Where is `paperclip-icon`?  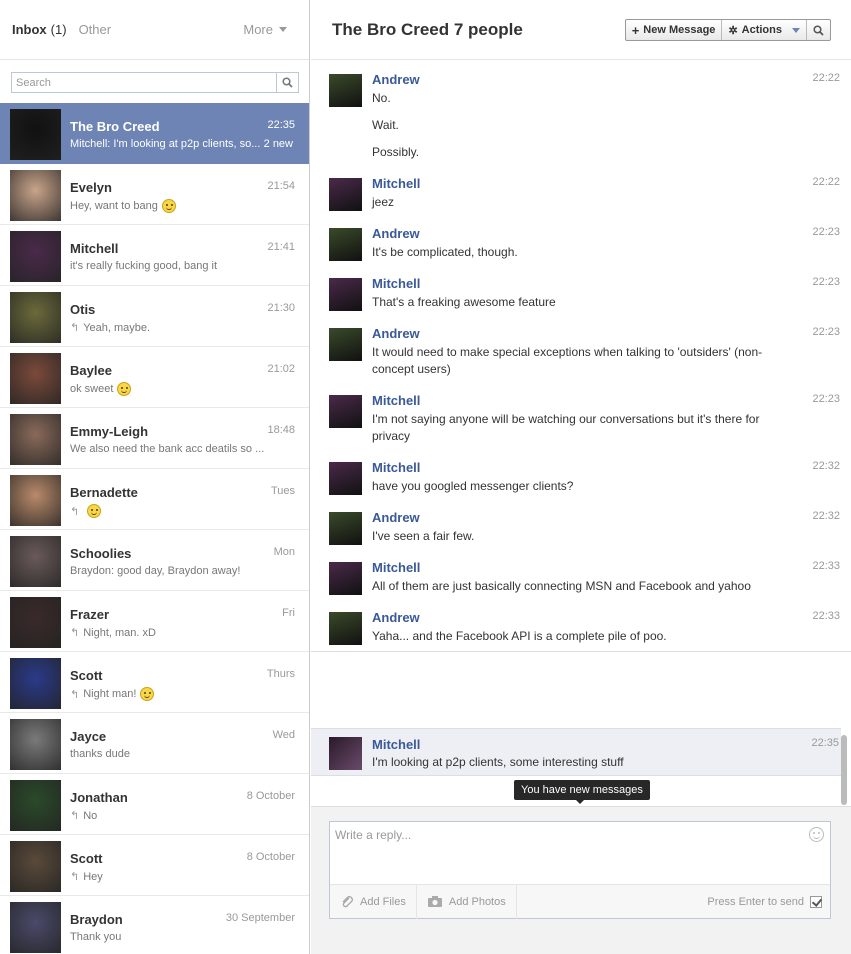 paperclip-icon is located at coordinates (347, 901).